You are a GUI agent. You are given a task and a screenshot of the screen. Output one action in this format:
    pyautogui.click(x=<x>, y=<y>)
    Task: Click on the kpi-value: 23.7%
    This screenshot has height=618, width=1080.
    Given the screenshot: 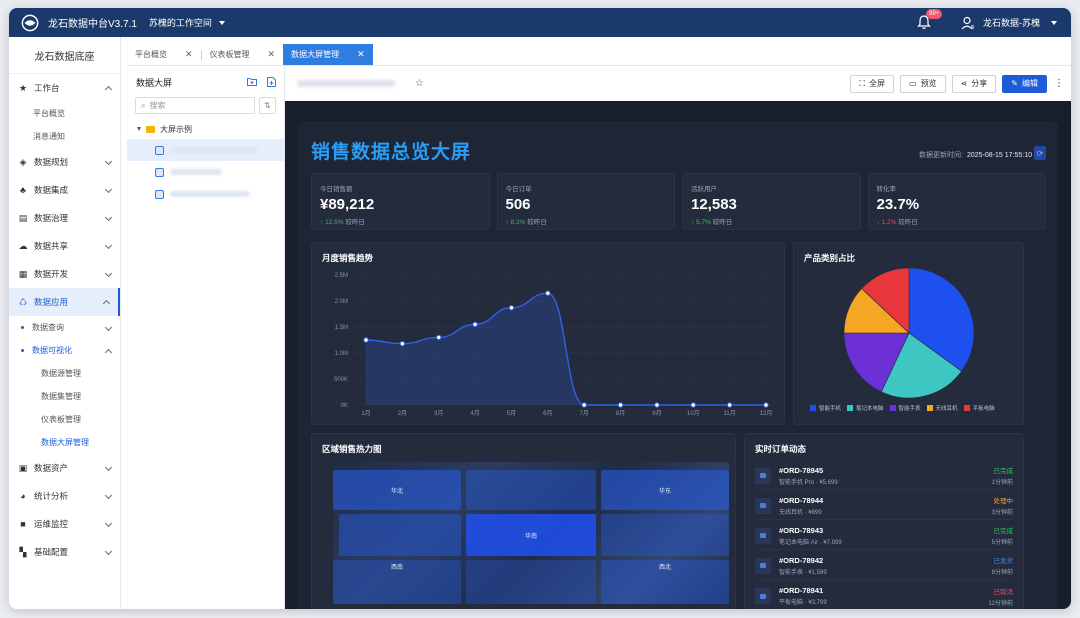 What is the action you would take?
    pyautogui.click(x=898, y=204)
    